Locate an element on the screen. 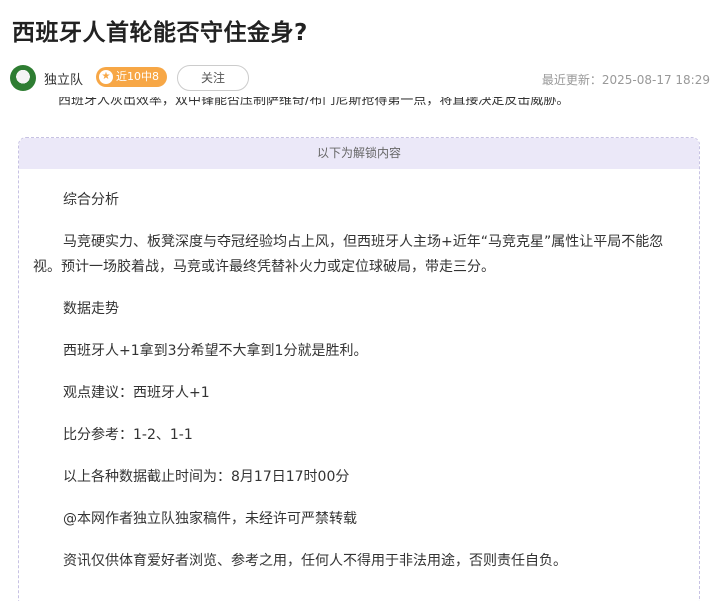 The image size is (711, 601). author-name: 独立队 is located at coordinates (63, 78).